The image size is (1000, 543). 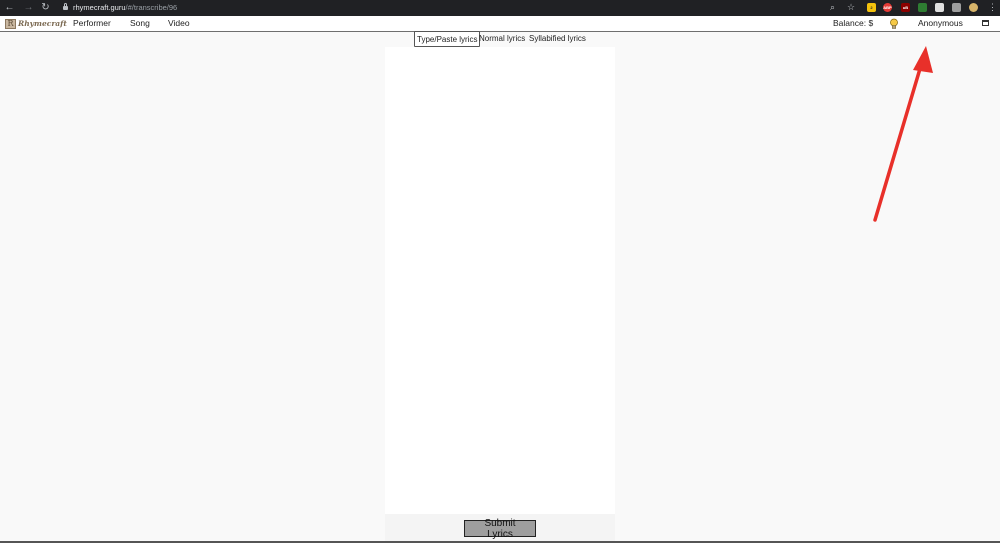 I want to click on tab-syllabified-lyrics: Syllabified lyrics, so click(x=557, y=39).